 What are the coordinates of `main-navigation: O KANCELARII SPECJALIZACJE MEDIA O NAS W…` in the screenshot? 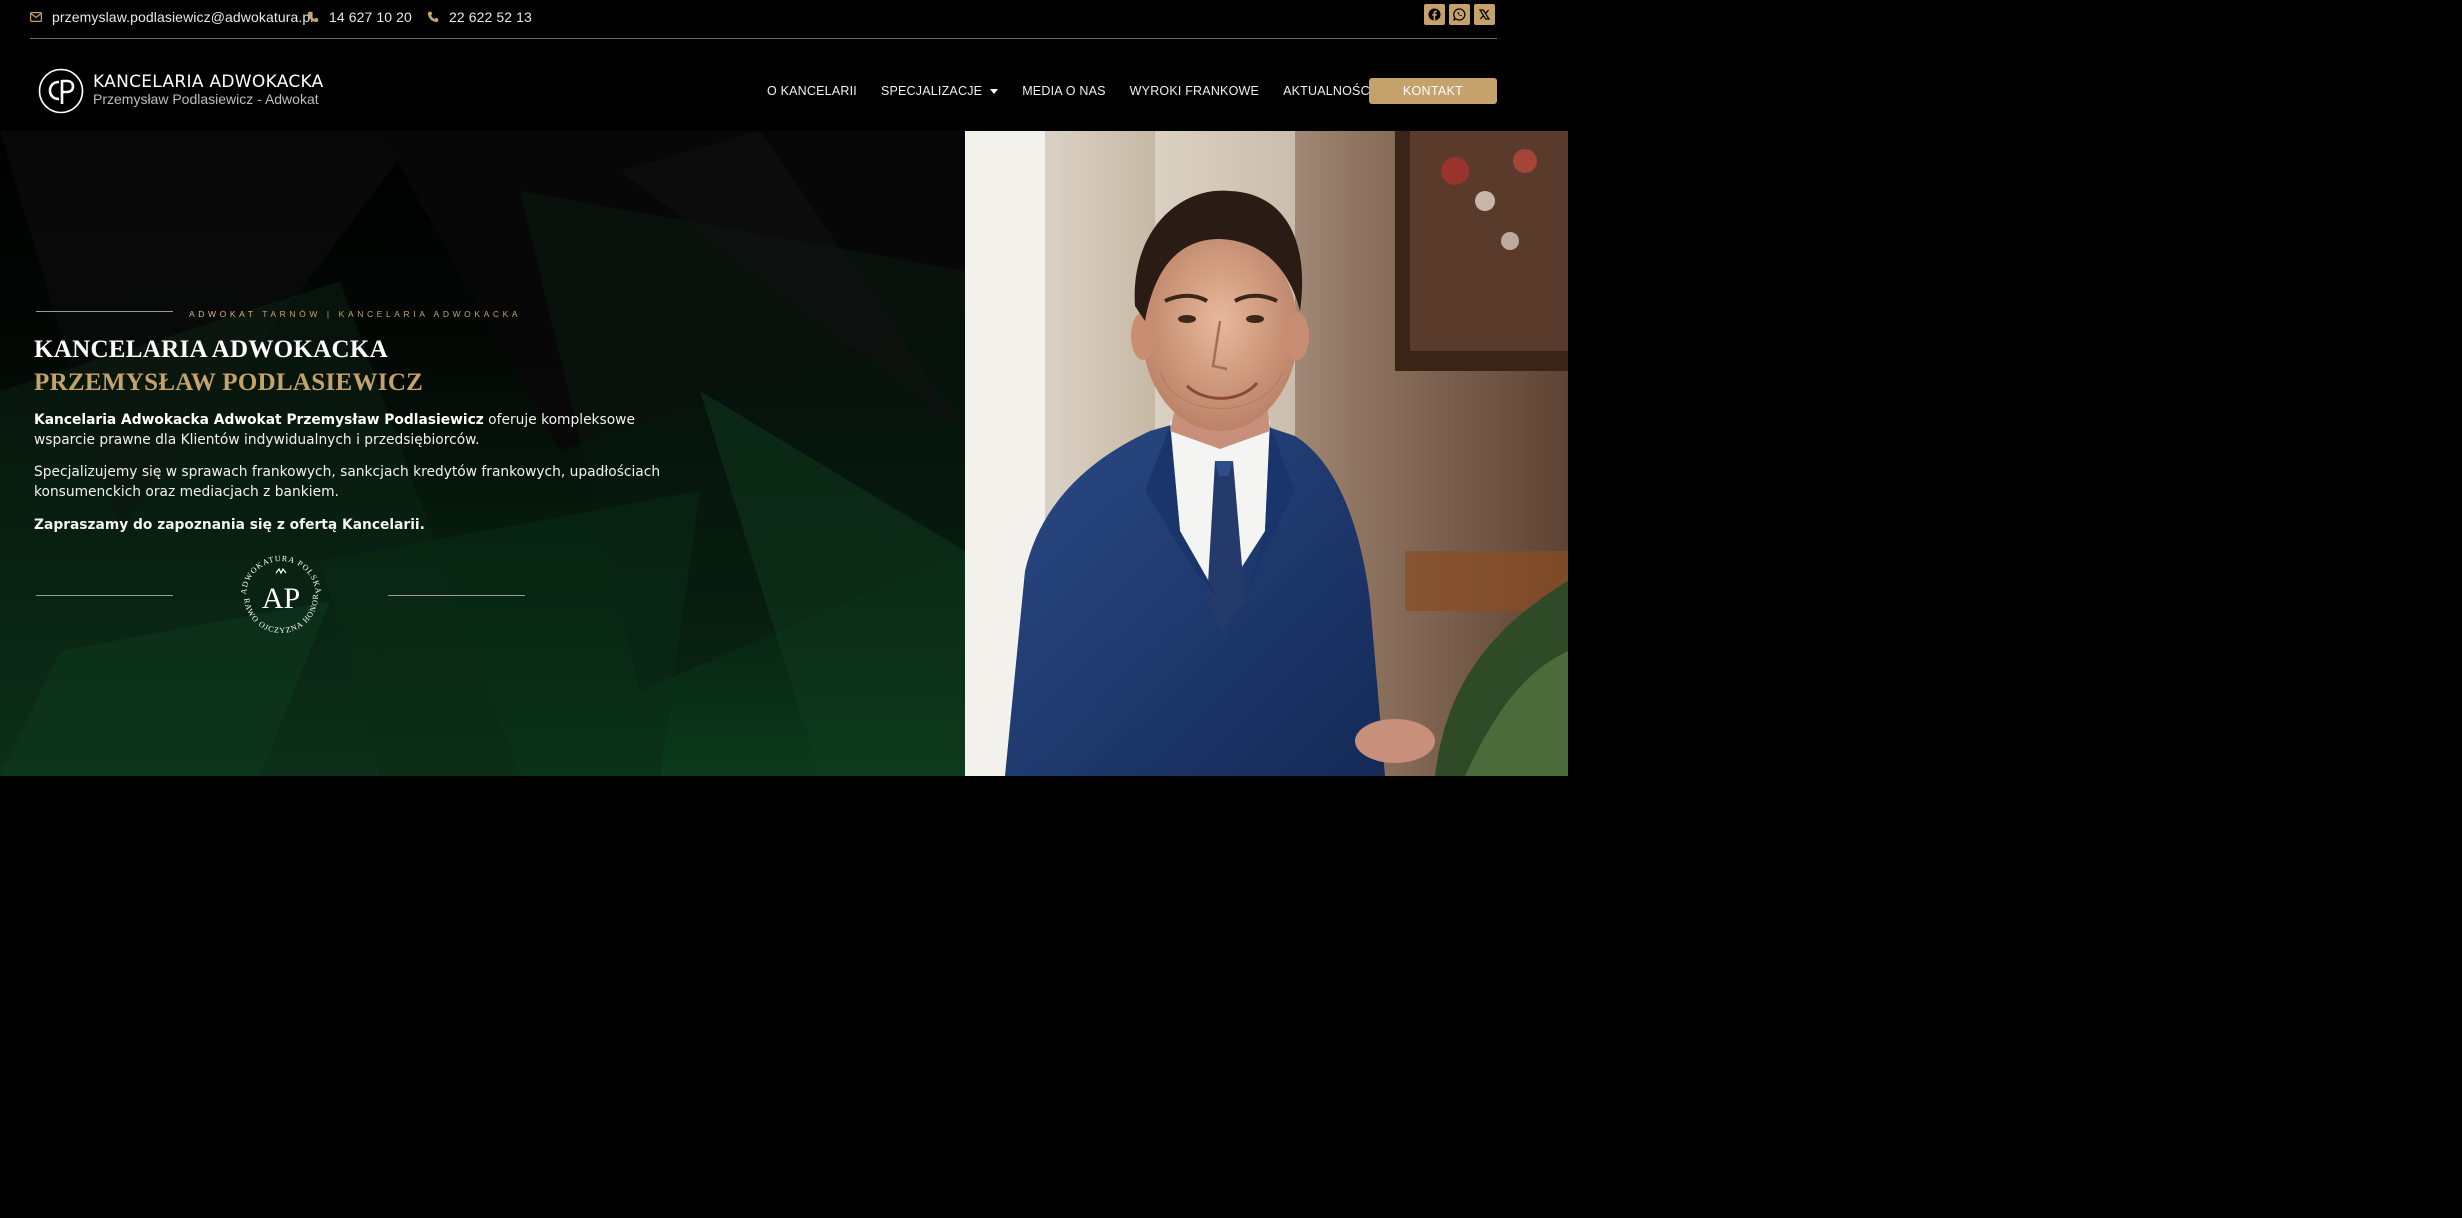 It's located at (1070, 91).